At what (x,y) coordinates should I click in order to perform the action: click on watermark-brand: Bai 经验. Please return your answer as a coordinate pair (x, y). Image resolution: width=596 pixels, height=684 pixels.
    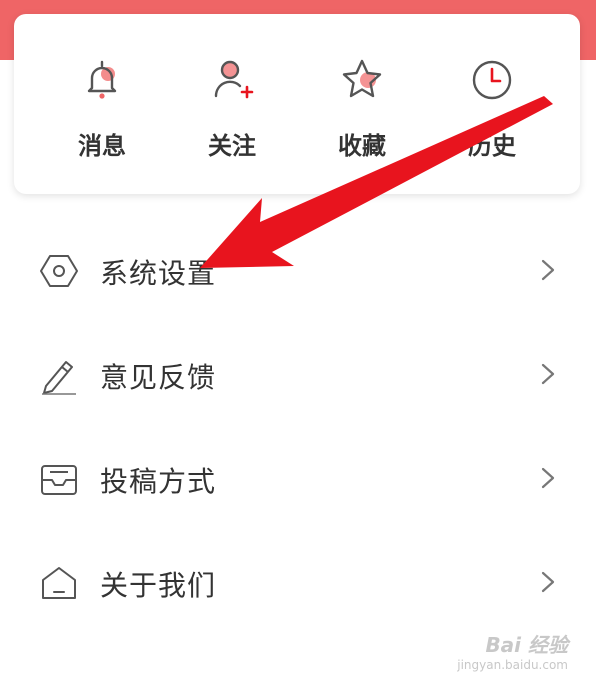
    Looking at the image, I should click on (526, 645).